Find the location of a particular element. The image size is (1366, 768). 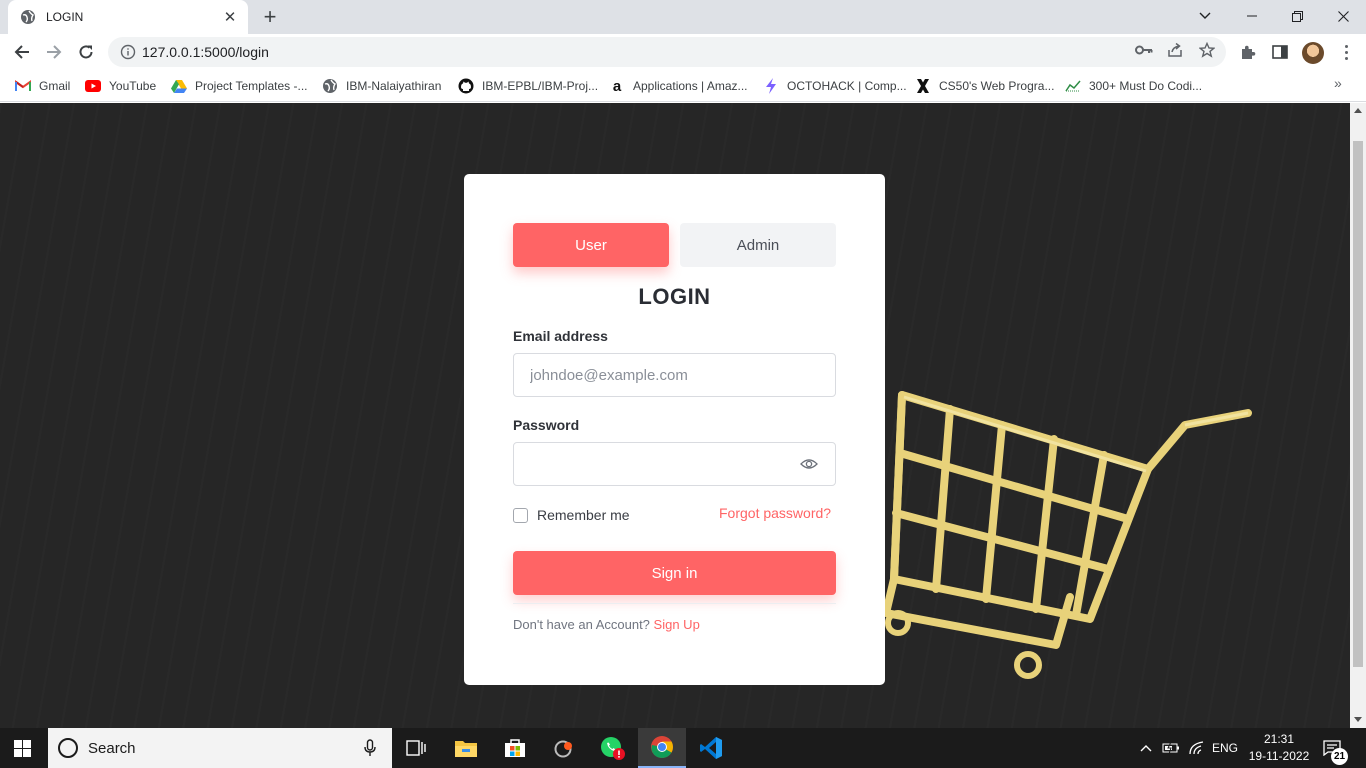

windows-start-icon is located at coordinates (22, 748).